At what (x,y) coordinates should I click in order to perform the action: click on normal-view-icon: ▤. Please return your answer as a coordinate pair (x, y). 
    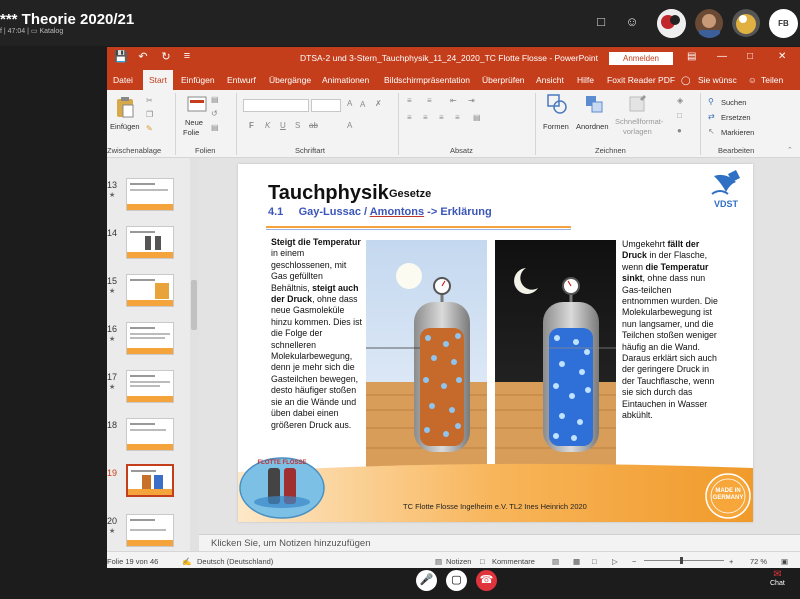
    Looking at the image, I should click on (555, 561).